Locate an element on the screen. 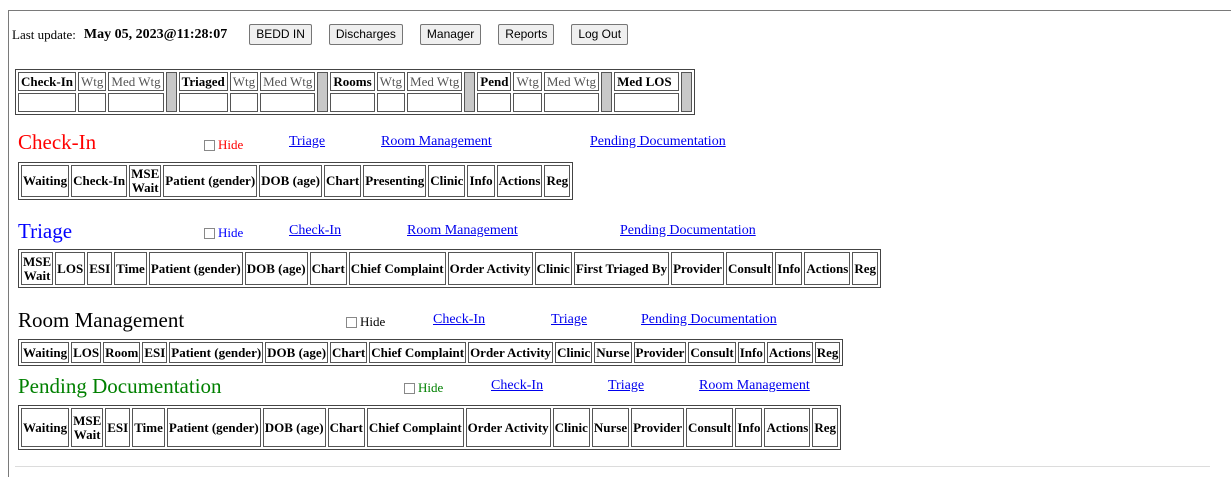 This screenshot has height=478, width=1232. room-management-link-check-in: Check-In is located at coordinates (459, 320).